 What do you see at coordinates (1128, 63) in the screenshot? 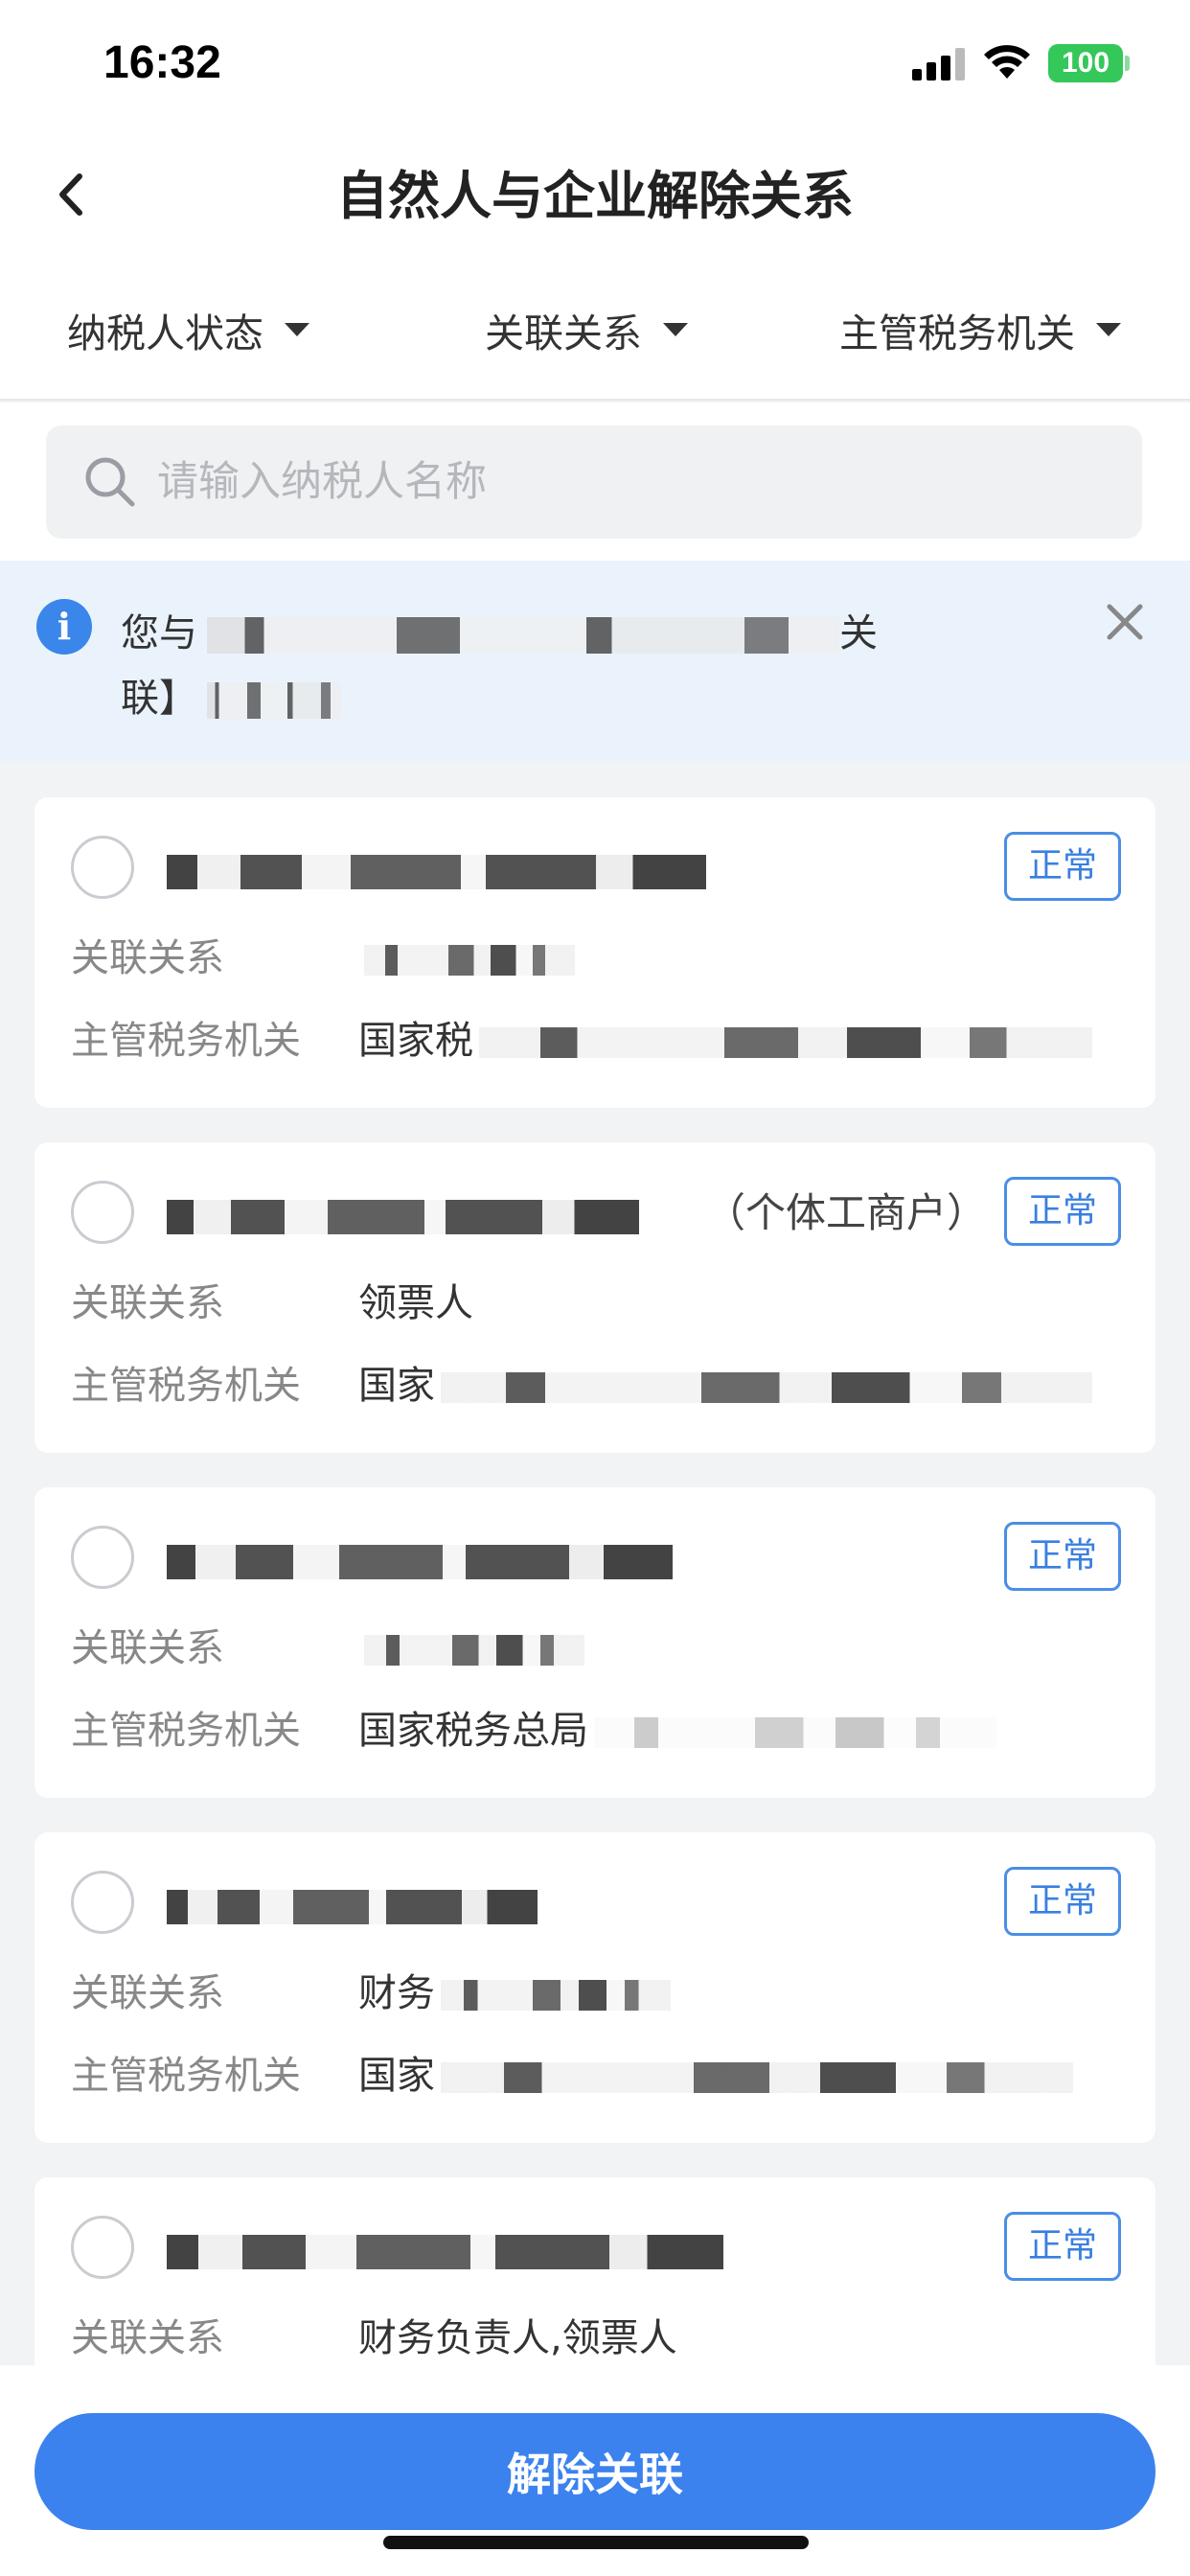
I see `battery-tip` at bounding box center [1128, 63].